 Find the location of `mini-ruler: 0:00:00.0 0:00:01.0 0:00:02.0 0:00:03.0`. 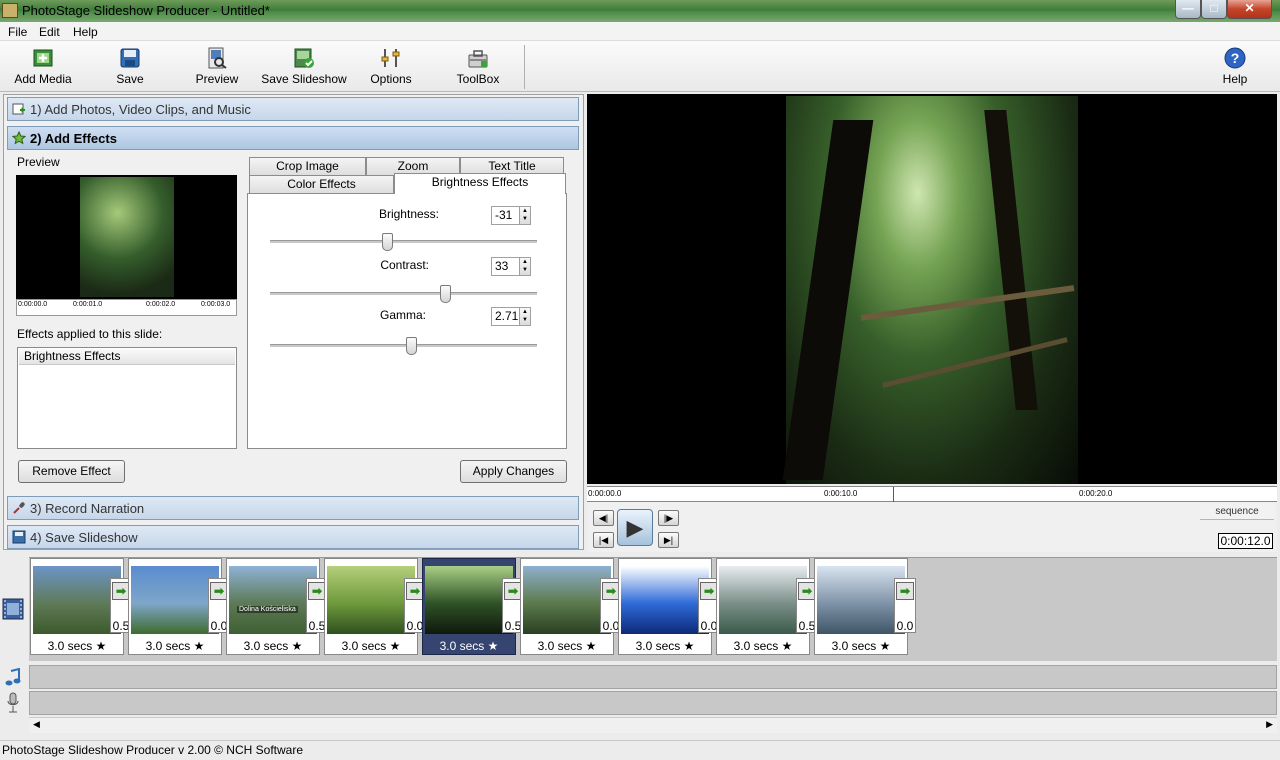

mini-ruler: 0:00:00.0 0:00:01.0 0:00:02.0 0:00:03.0 is located at coordinates (126, 307).